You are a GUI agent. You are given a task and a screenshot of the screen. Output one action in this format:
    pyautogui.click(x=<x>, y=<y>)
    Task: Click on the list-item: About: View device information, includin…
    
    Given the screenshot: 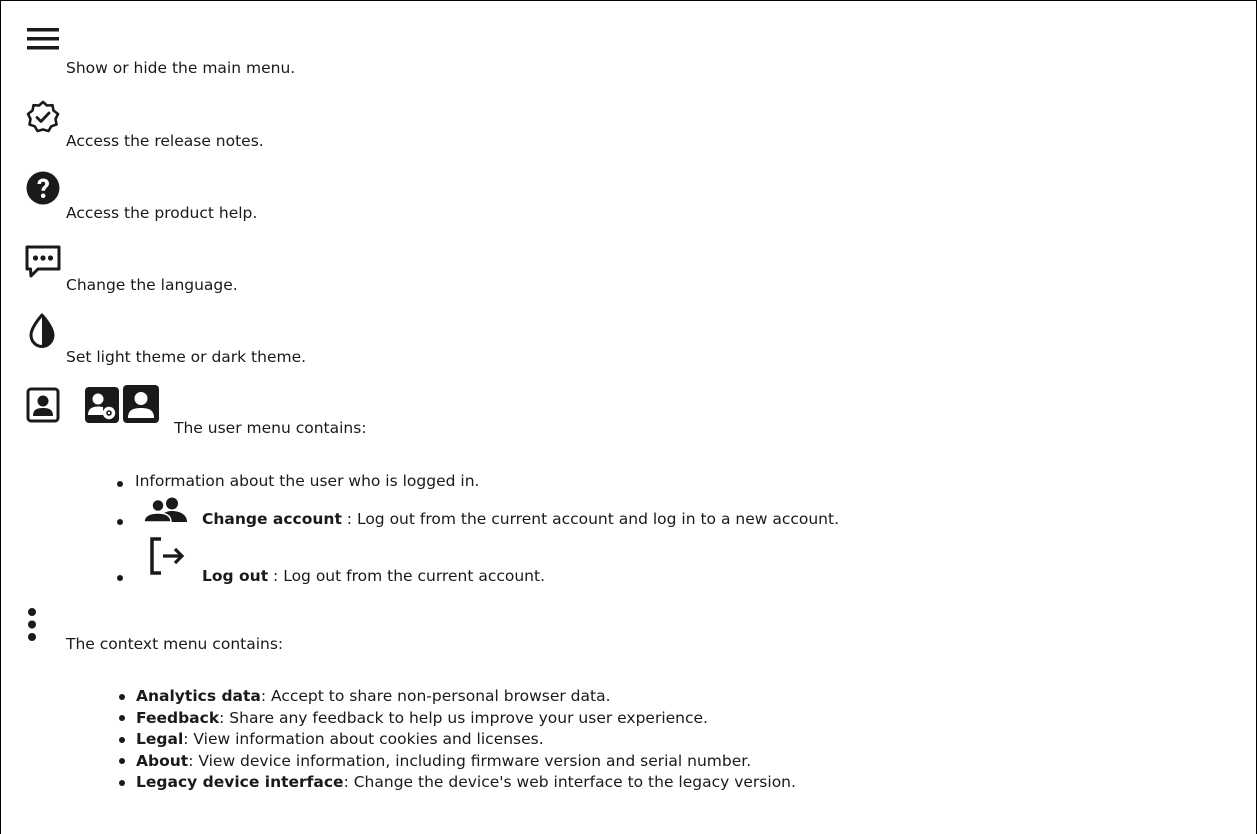 What is the action you would take?
    pyautogui.click(x=457, y=762)
    